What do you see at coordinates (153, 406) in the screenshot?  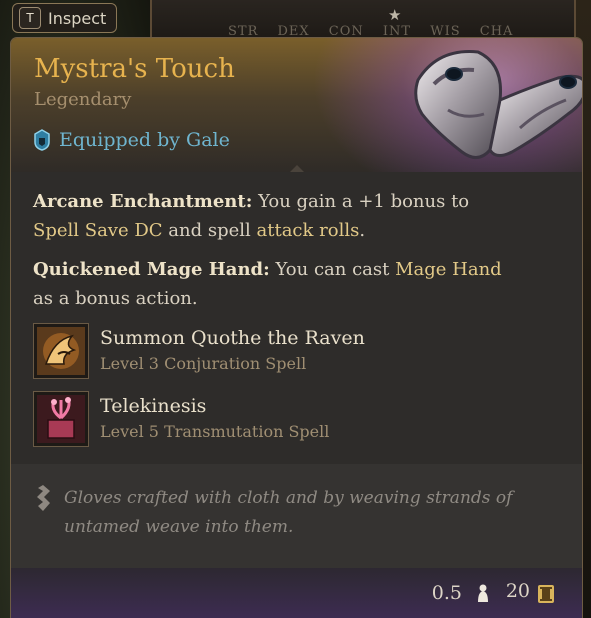 I see `spell-name: Telekinesis` at bounding box center [153, 406].